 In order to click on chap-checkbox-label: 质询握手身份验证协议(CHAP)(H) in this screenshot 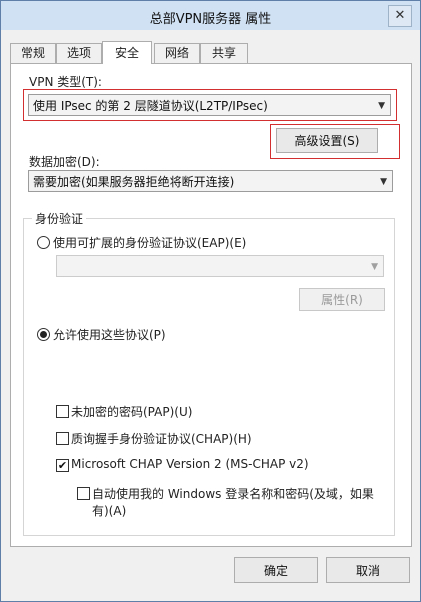, I will do `click(161, 438)`.